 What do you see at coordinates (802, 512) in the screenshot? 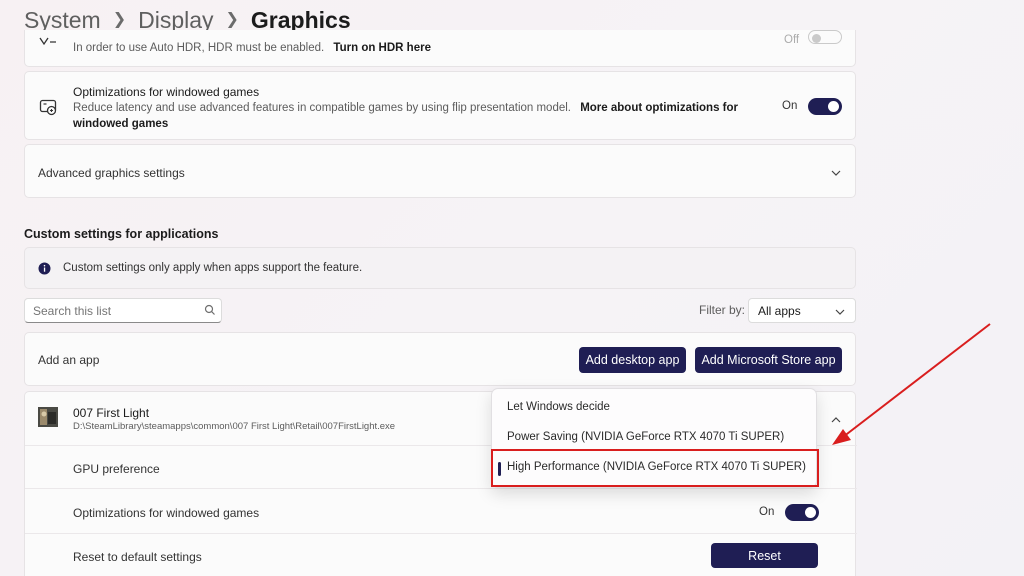
I see `app-windowed-toggle` at bounding box center [802, 512].